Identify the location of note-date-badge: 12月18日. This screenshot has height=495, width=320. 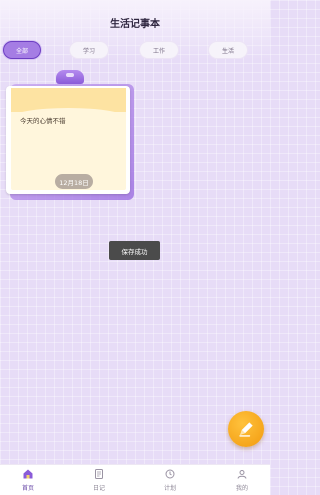
(74, 181).